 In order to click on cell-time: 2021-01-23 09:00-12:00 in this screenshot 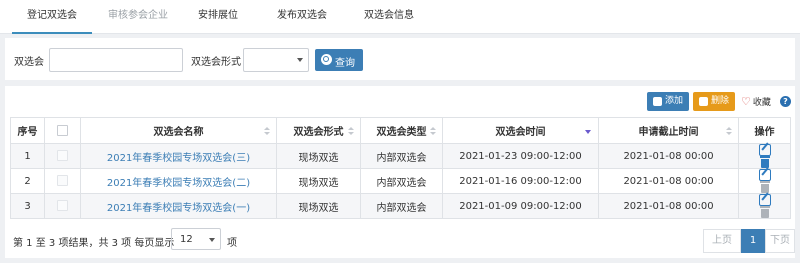, I will do `click(520, 156)`.